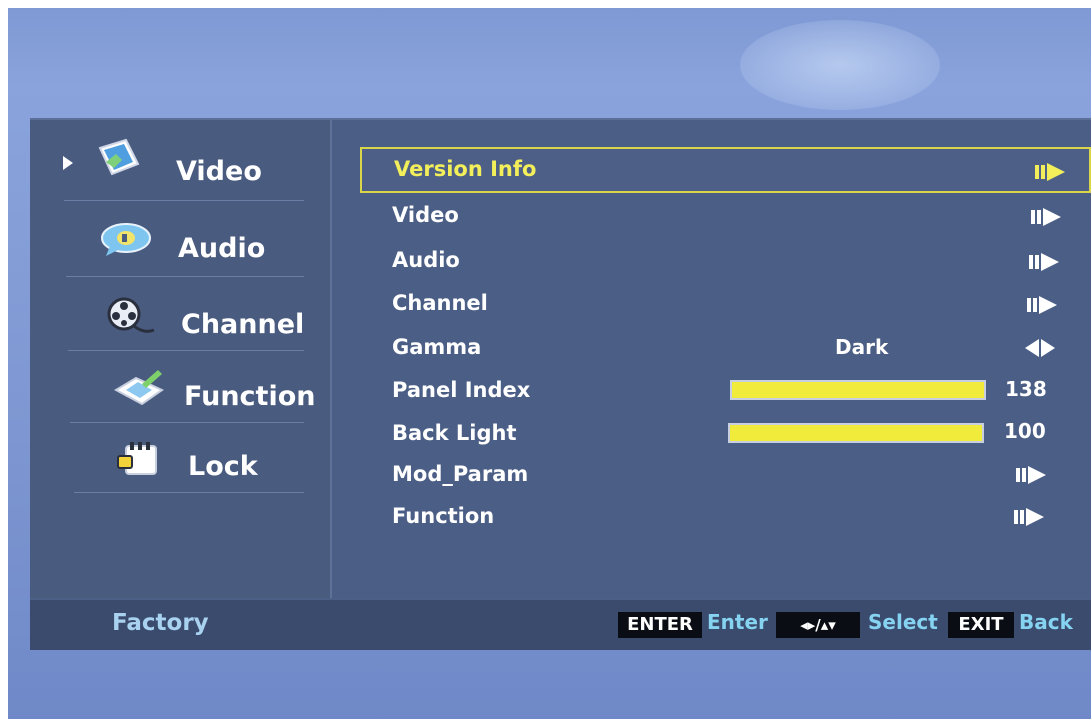 The height and width of the screenshot is (719, 1091). Describe the element at coordinates (862, 347) in the screenshot. I see `gamma-value: Dark` at that location.